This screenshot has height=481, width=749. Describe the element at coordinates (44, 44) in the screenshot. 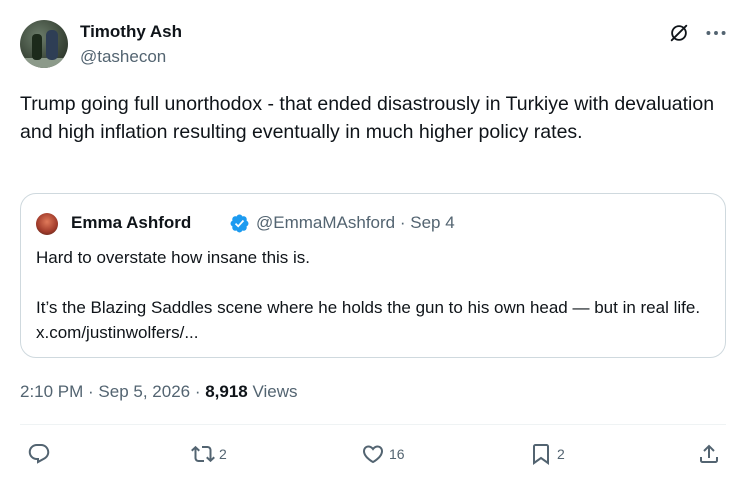

I see `author-avatar` at that location.